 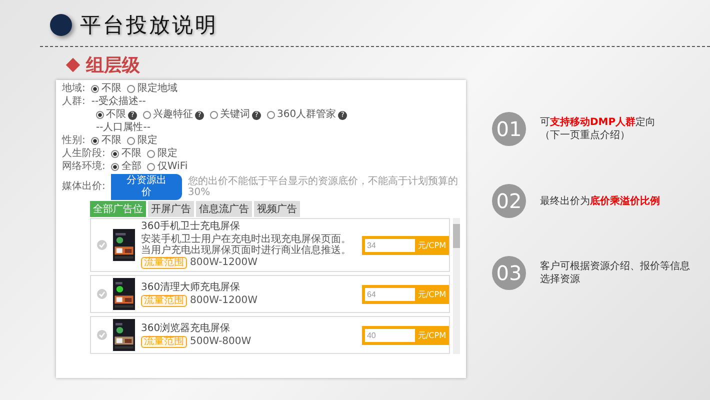 What do you see at coordinates (456, 286) in the screenshot?
I see `scrollbar` at bounding box center [456, 286].